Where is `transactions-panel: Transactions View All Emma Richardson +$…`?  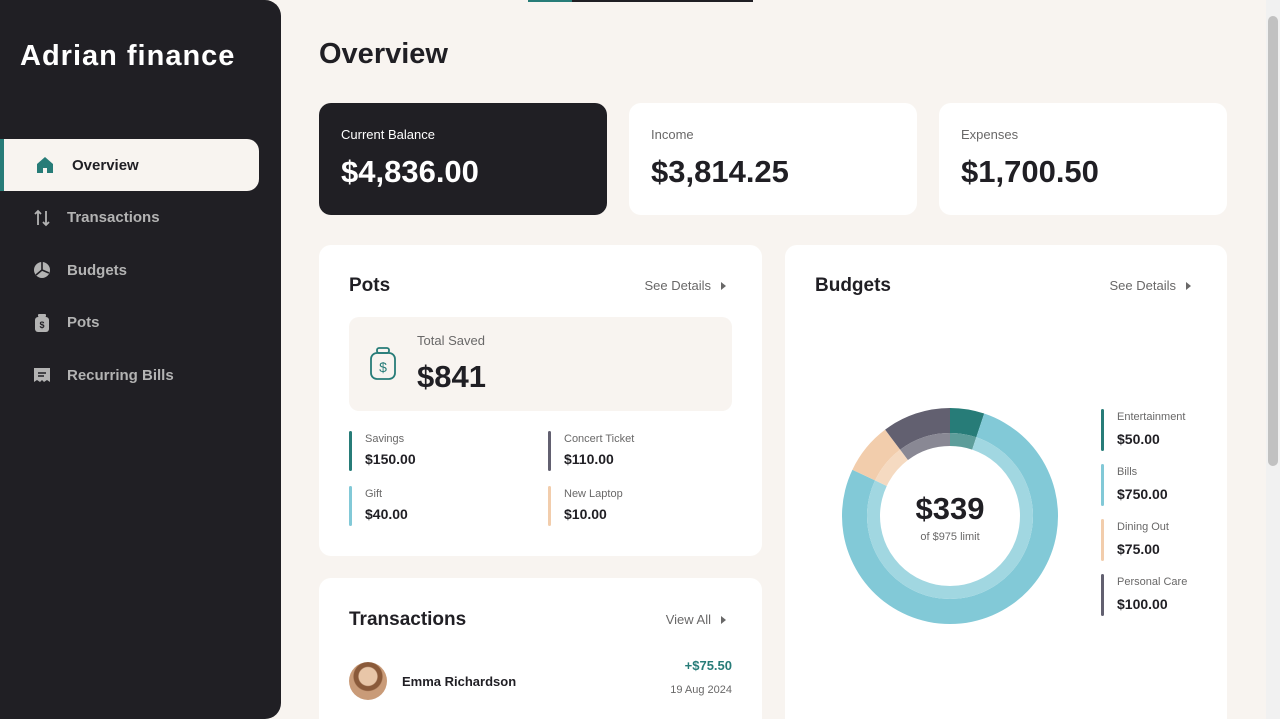
transactions-panel: Transactions View All Emma Richardson +$… is located at coordinates (540, 648).